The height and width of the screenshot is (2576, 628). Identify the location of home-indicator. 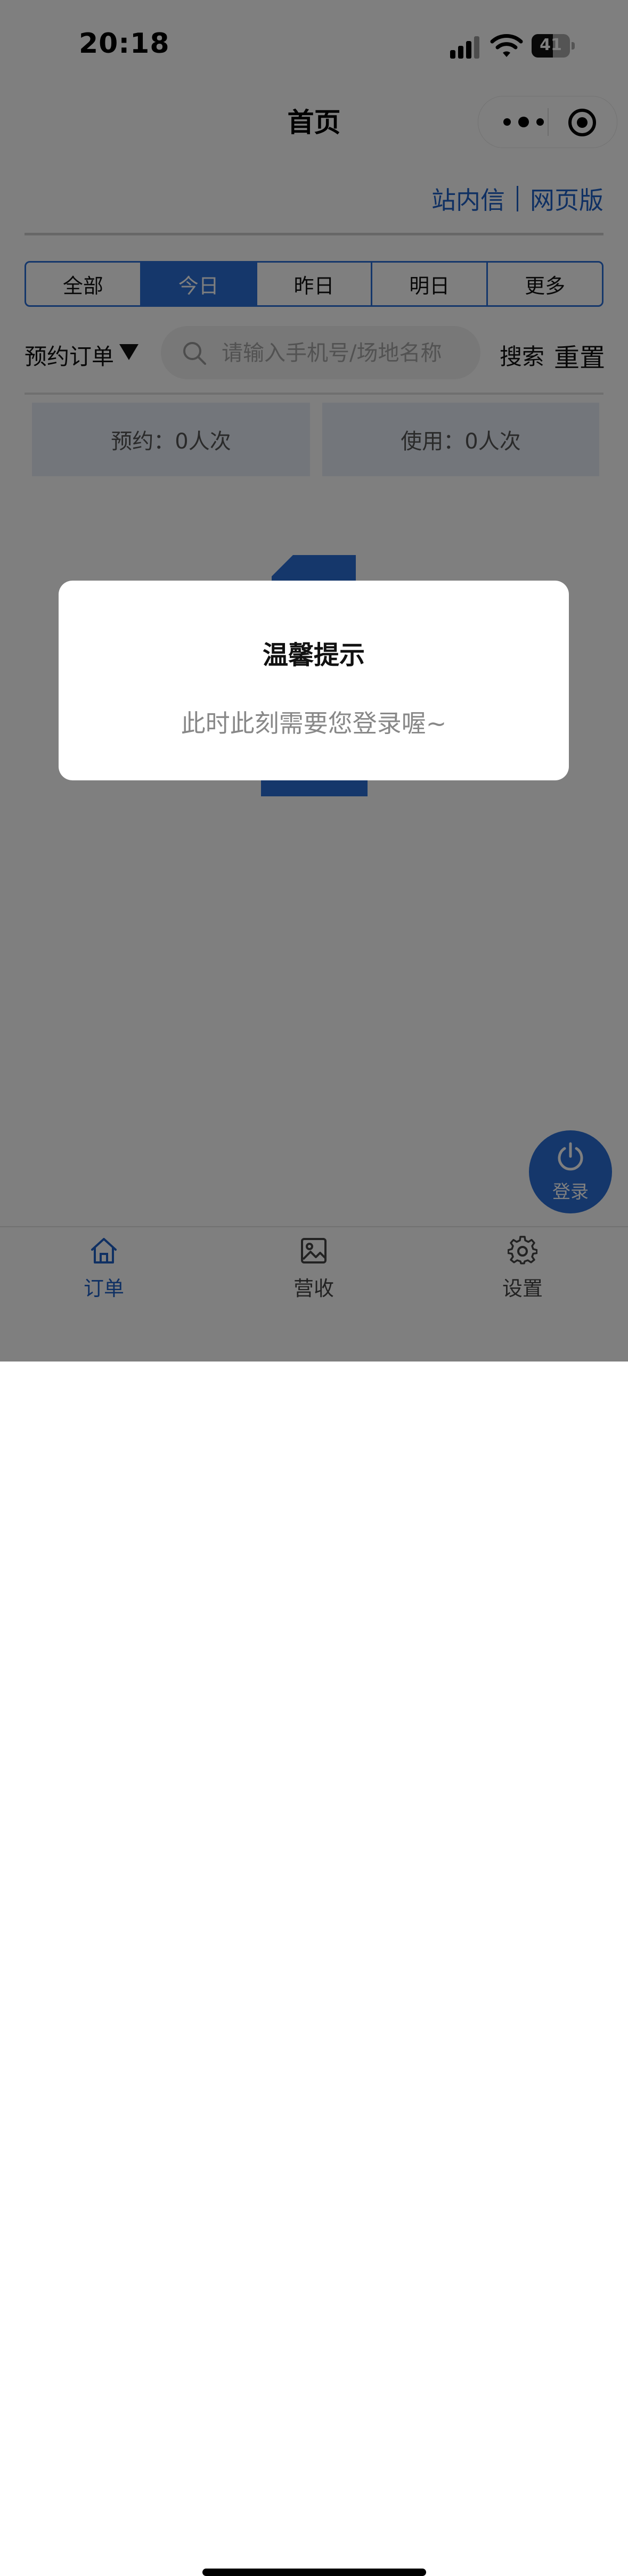
(314, 2572).